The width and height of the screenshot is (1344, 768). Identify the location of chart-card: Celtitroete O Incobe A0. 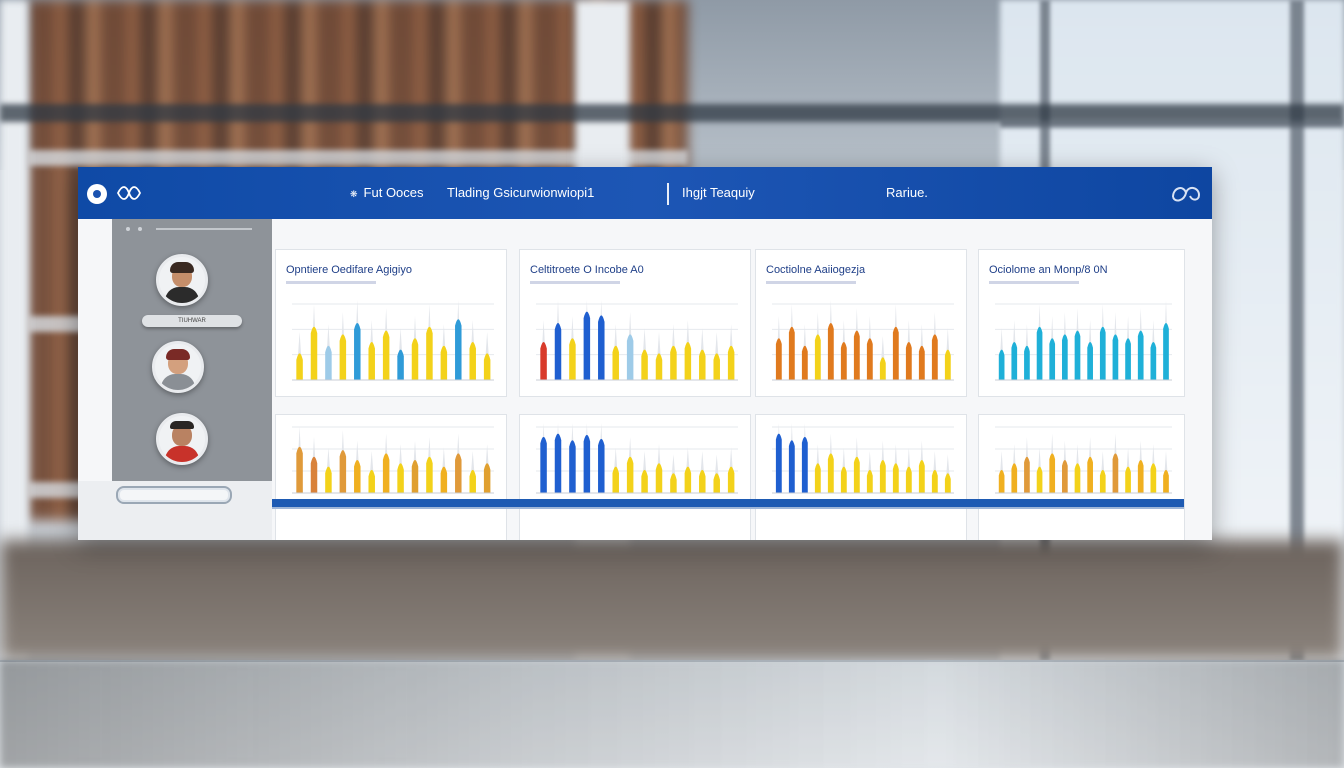
(635, 323).